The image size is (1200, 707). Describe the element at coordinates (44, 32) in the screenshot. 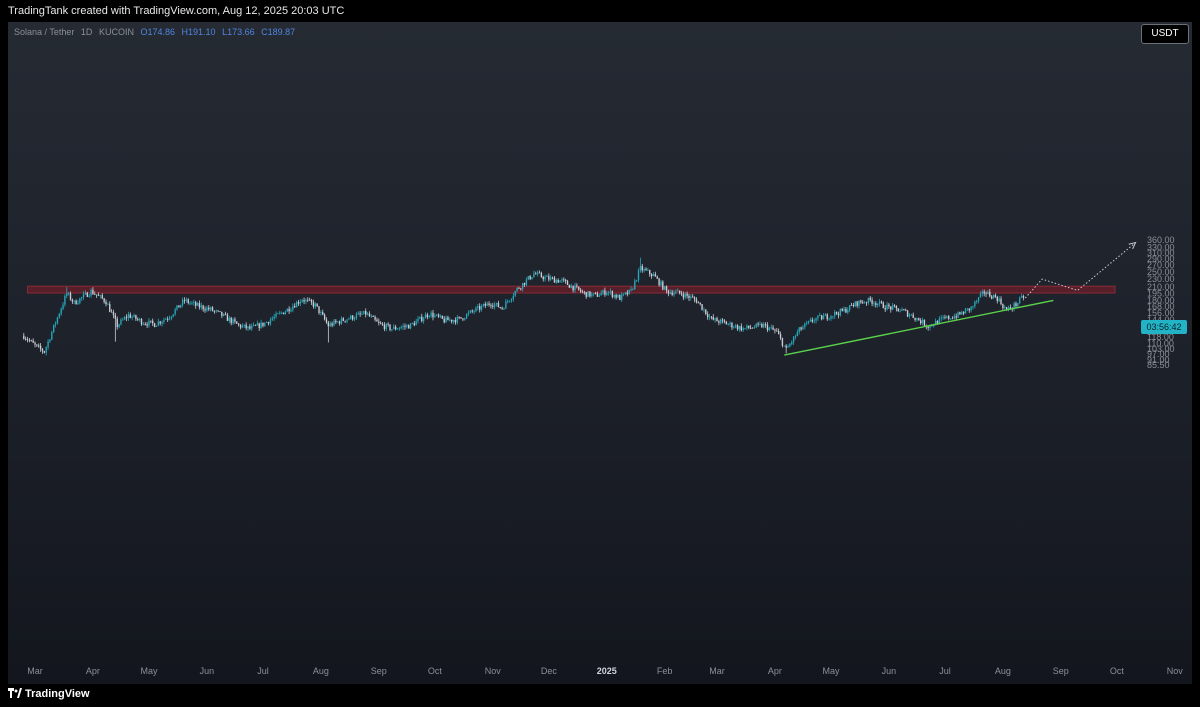

I see `symbol-name: Solana / Tether` at that location.